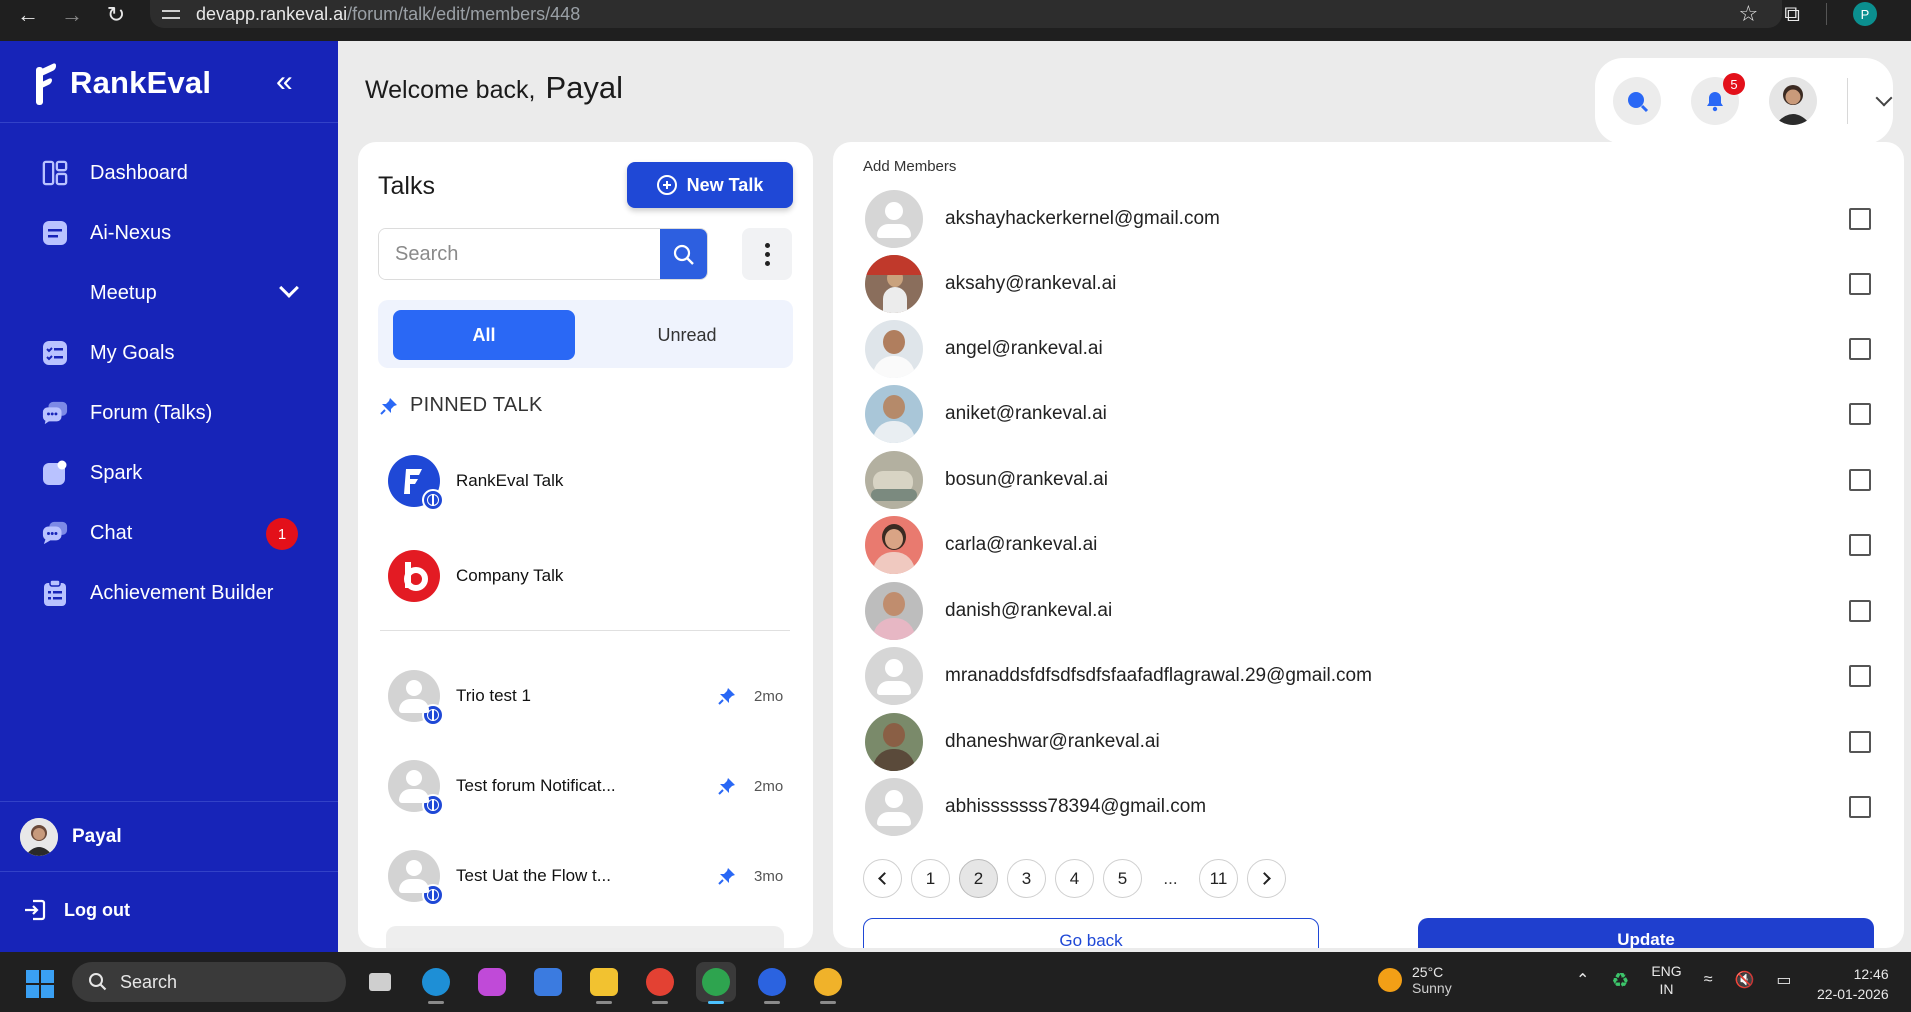 This screenshot has width=1911, height=1012. Describe the element at coordinates (1266, 878) in the screenshot. I see `next-page-button` at that location.